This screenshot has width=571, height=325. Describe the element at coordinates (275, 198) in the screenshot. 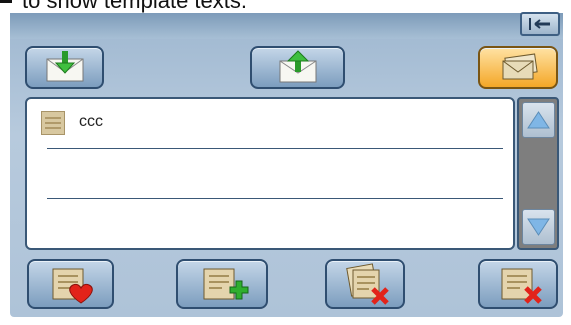

I see `row-divider` at that location.